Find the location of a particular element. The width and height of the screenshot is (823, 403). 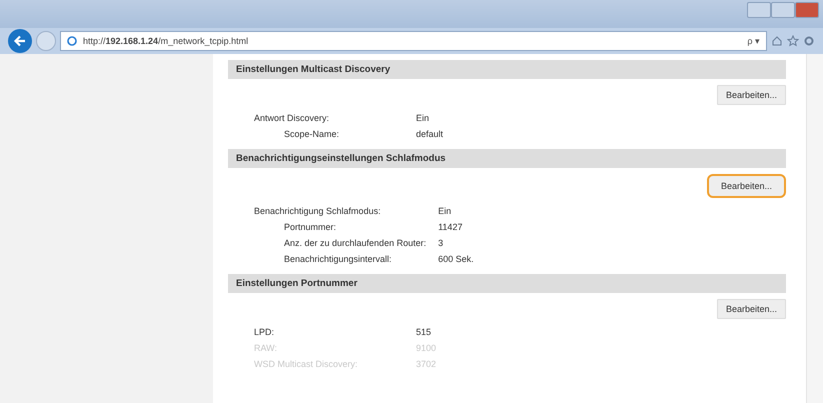

address-bar: http://192.168.1.24/m_network_tcpip.html ρ ▾ is located at coordinates (413, 41).